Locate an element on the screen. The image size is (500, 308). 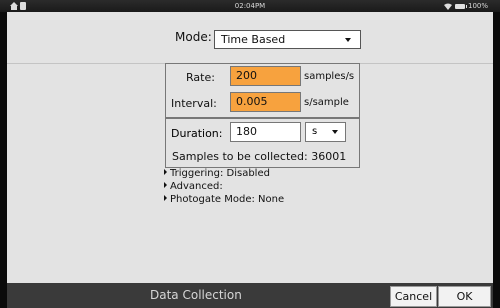
battery-icon is located at coordinates (460, 6).